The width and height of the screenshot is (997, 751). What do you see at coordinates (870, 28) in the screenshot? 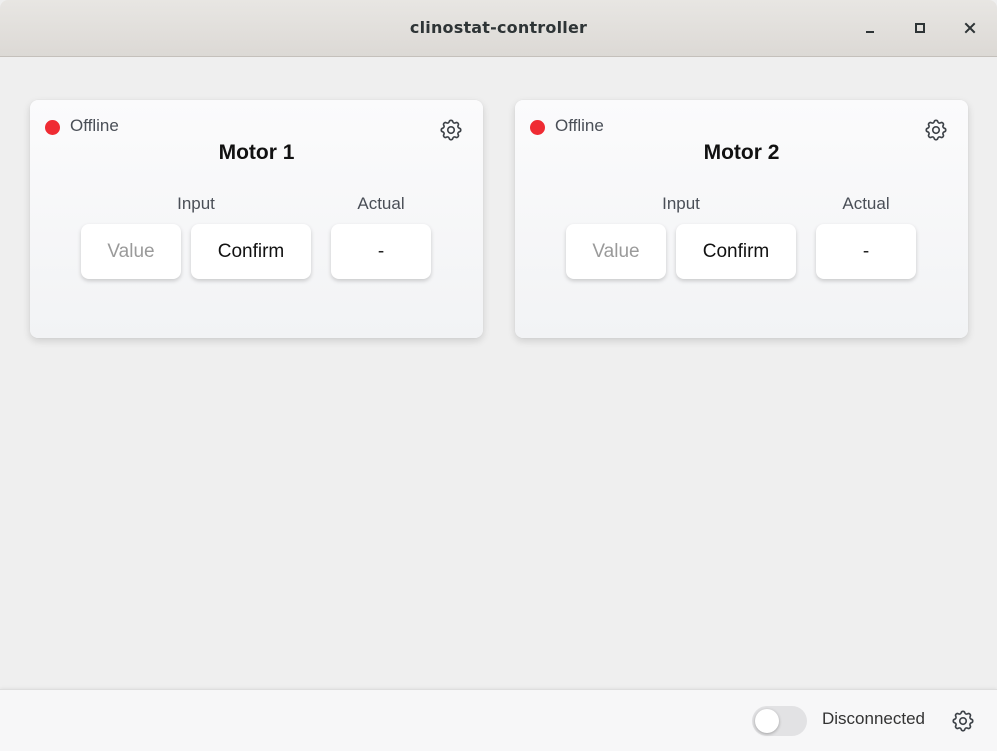
I see `minimize-button` at bounding box center [870, 28].